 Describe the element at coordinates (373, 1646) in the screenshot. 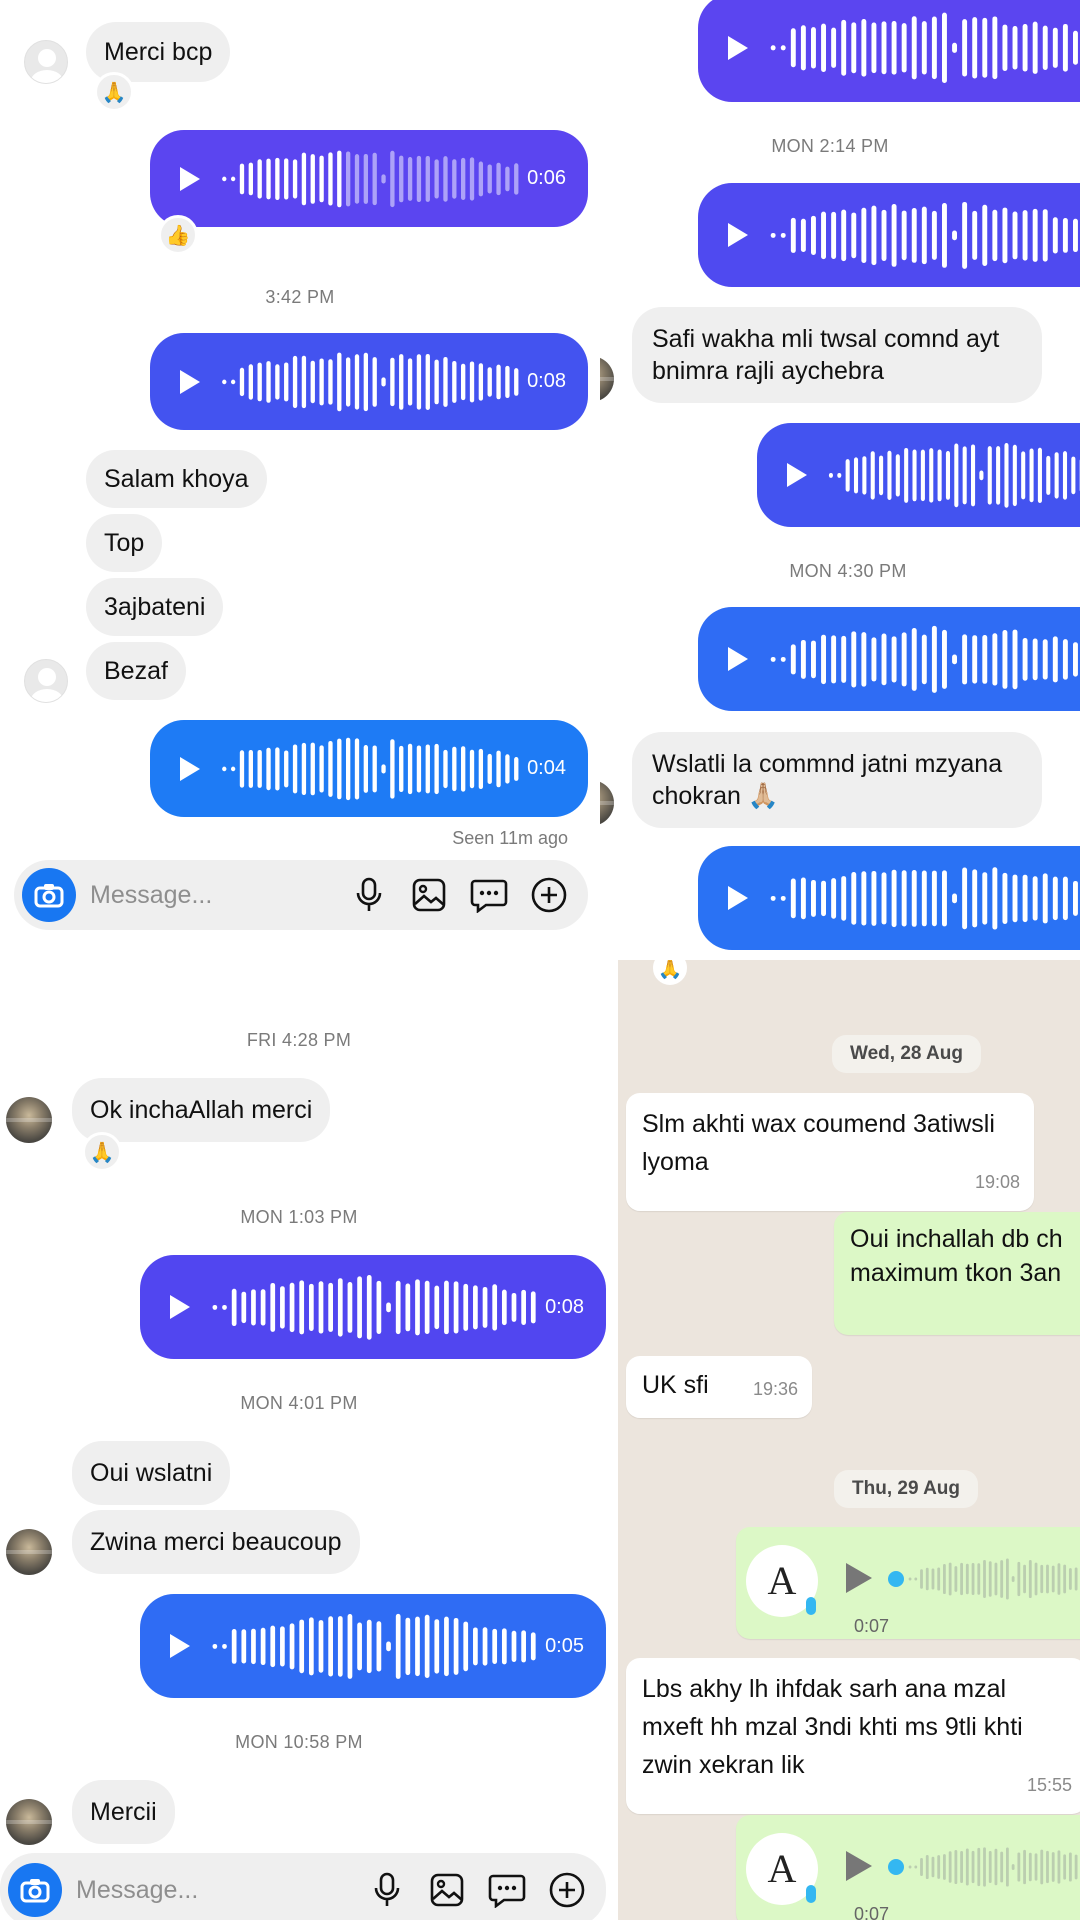

I see `voice-message: 0:05` at that location.